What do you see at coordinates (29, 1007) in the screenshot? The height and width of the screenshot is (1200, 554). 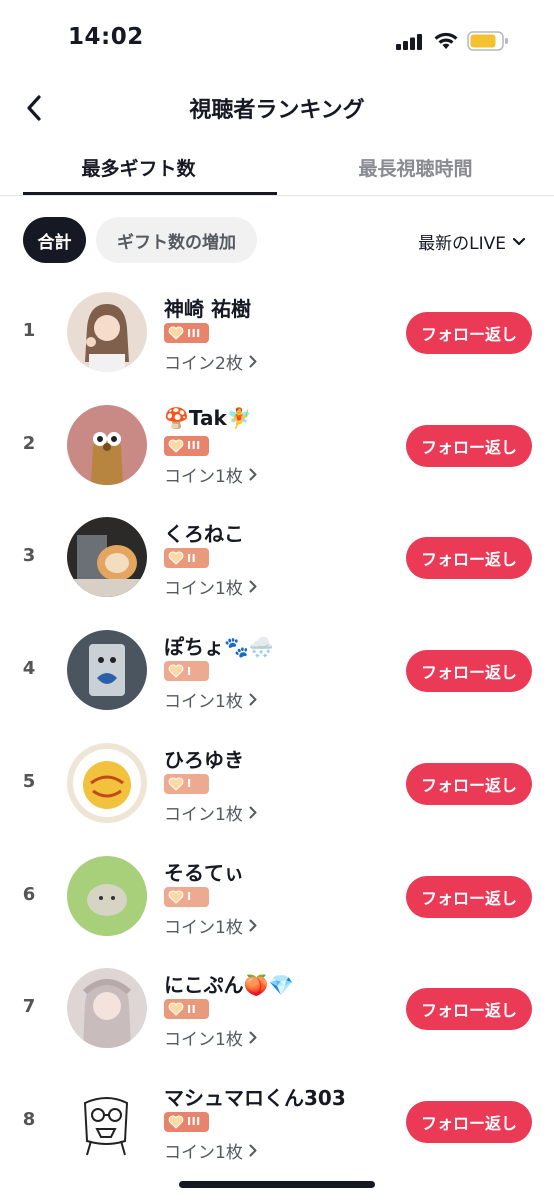 I see `rank-number: 7` at bounding box center [29, 1007].